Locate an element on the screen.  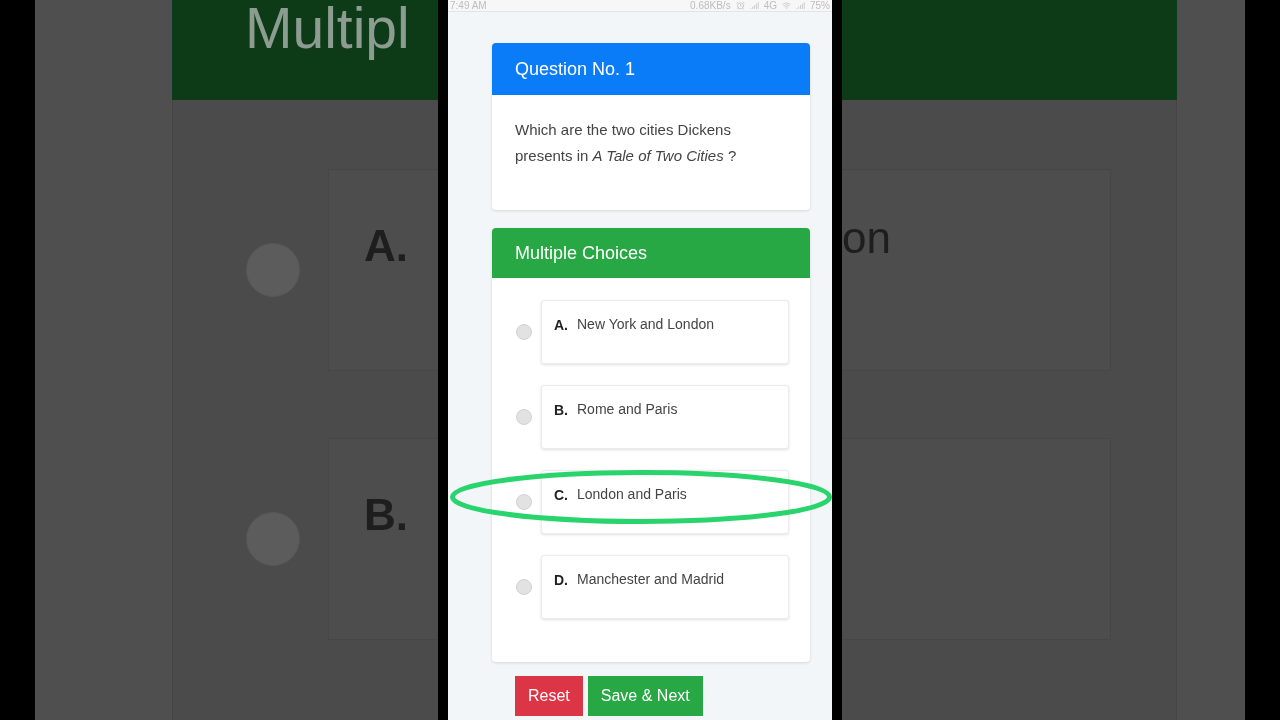
question-text: Which are the two cities Dickens presents in A Tale of Two Cities ? is located at coordinates (626, 143).